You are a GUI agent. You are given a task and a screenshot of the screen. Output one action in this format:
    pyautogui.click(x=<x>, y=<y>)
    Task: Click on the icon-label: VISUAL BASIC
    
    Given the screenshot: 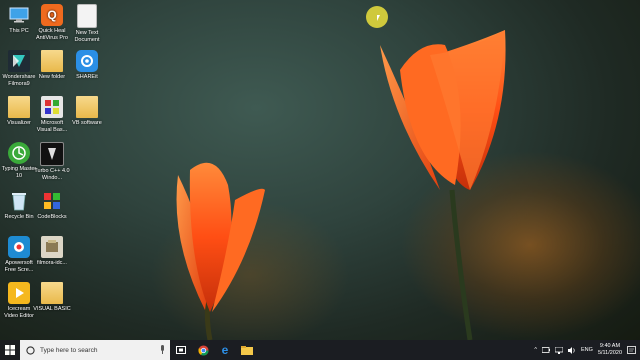 What is the action you would take?
    pyautogui.click(x=52, y=309)
    